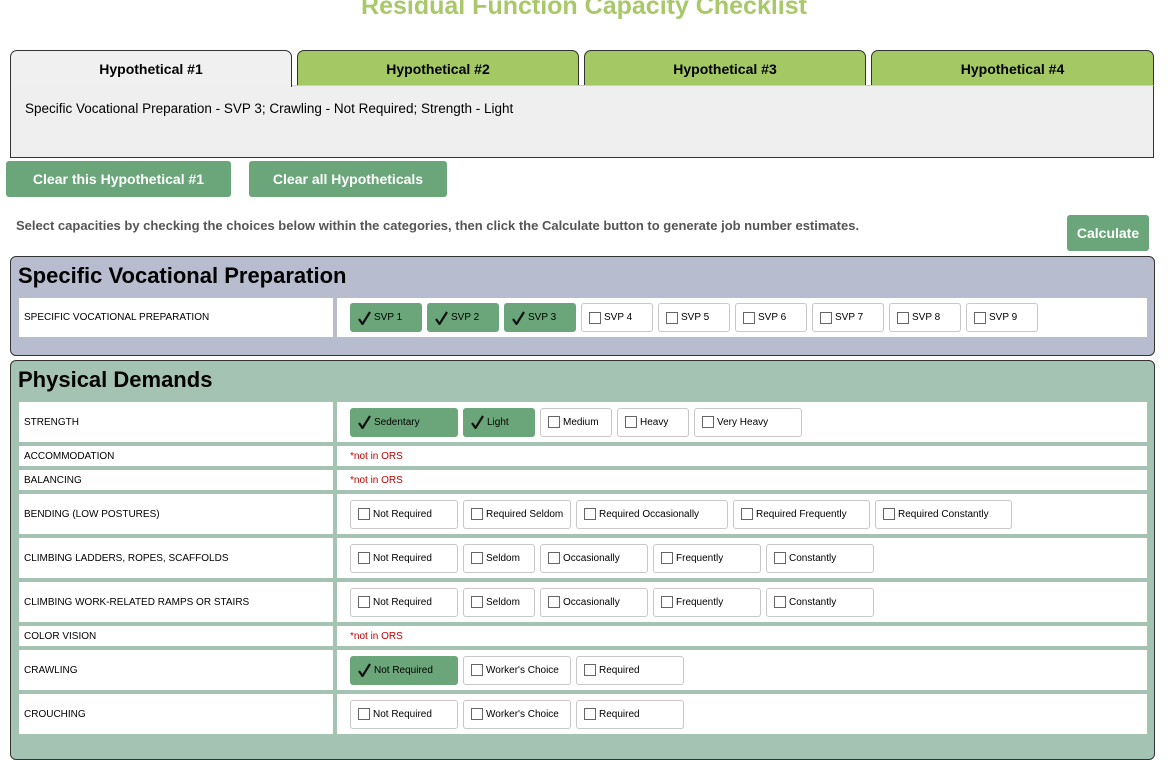  I want to click on option-required-constantly-checkbox: Required Constantly, so click(943, 514).